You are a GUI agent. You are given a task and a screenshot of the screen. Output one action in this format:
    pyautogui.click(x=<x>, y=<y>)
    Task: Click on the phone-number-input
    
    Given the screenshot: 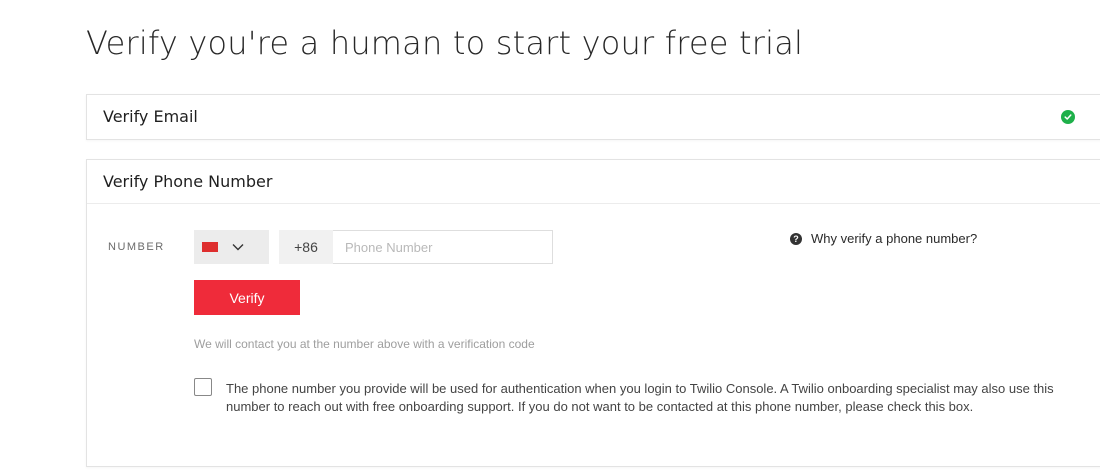 What is the action you would take?
    pyautogui.click(x=443, y=247)
    